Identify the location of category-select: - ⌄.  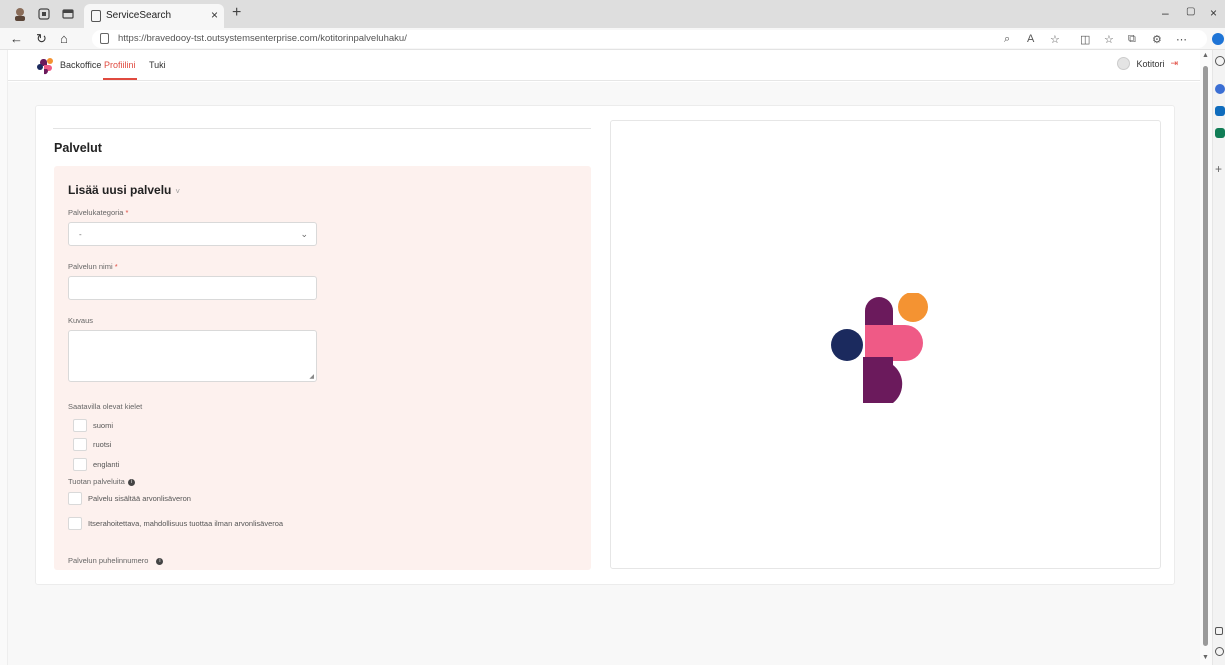
(192, 234).